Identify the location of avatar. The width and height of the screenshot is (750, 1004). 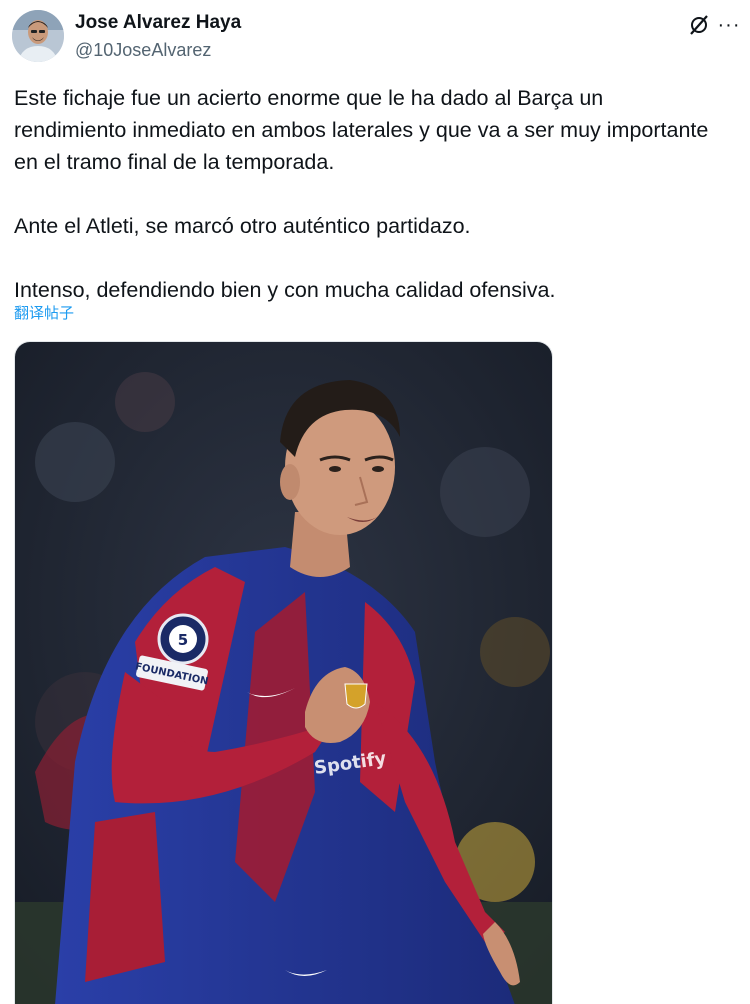
(38, 36).